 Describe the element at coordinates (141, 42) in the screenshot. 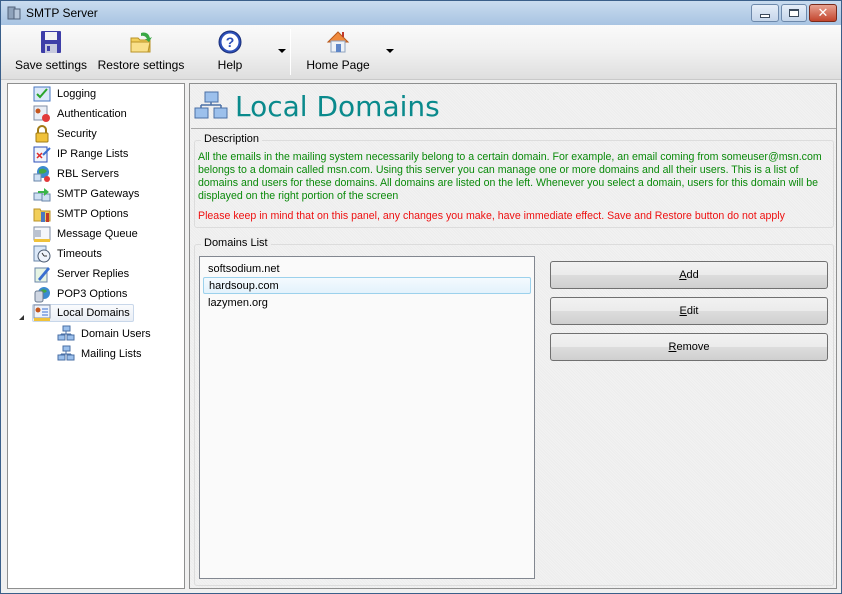

I see `folder-restore-icon` at that location.